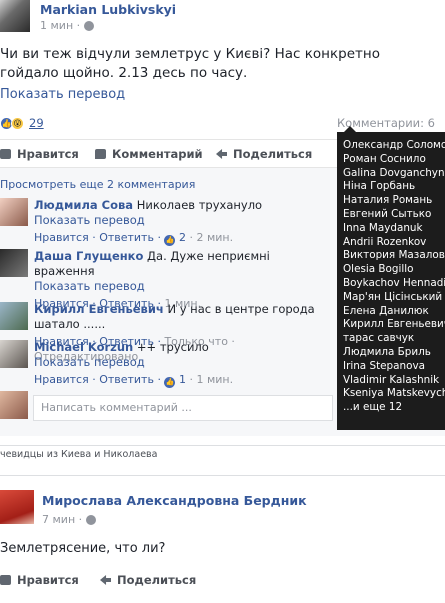  What do you see at coordinates (60, 25) in the screenshot?
I see `post-time: 1 мин ·` at bounding box center [60, 25].